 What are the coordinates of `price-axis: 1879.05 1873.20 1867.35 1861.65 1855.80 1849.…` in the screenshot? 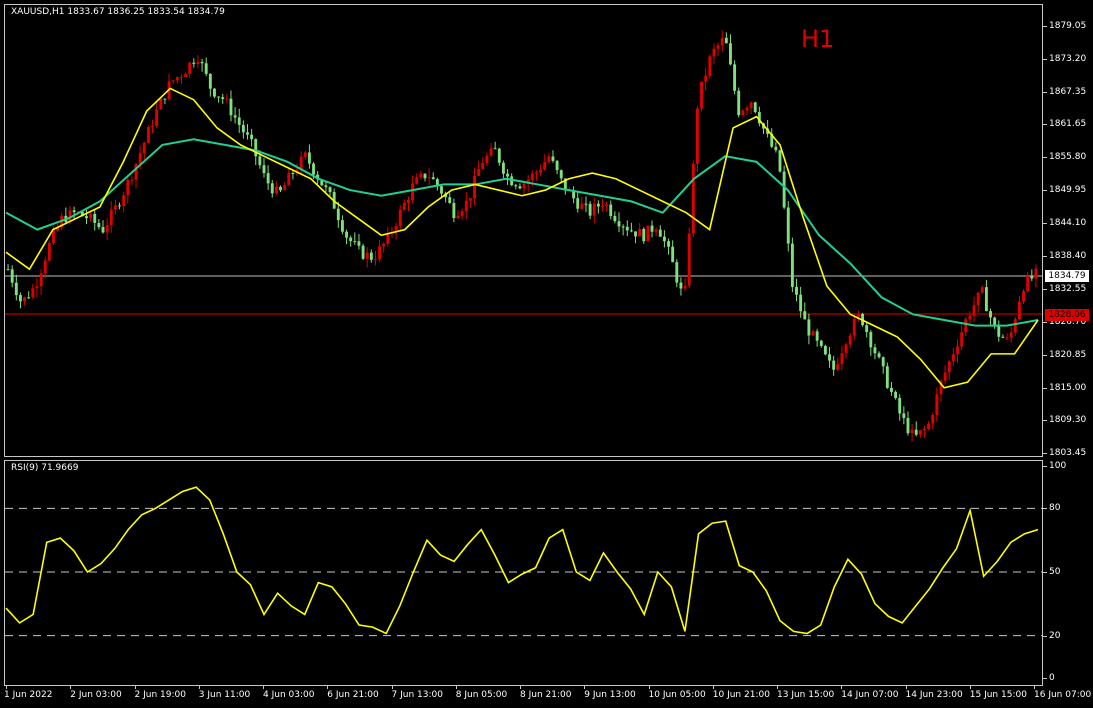 It's located at (1068, 230).